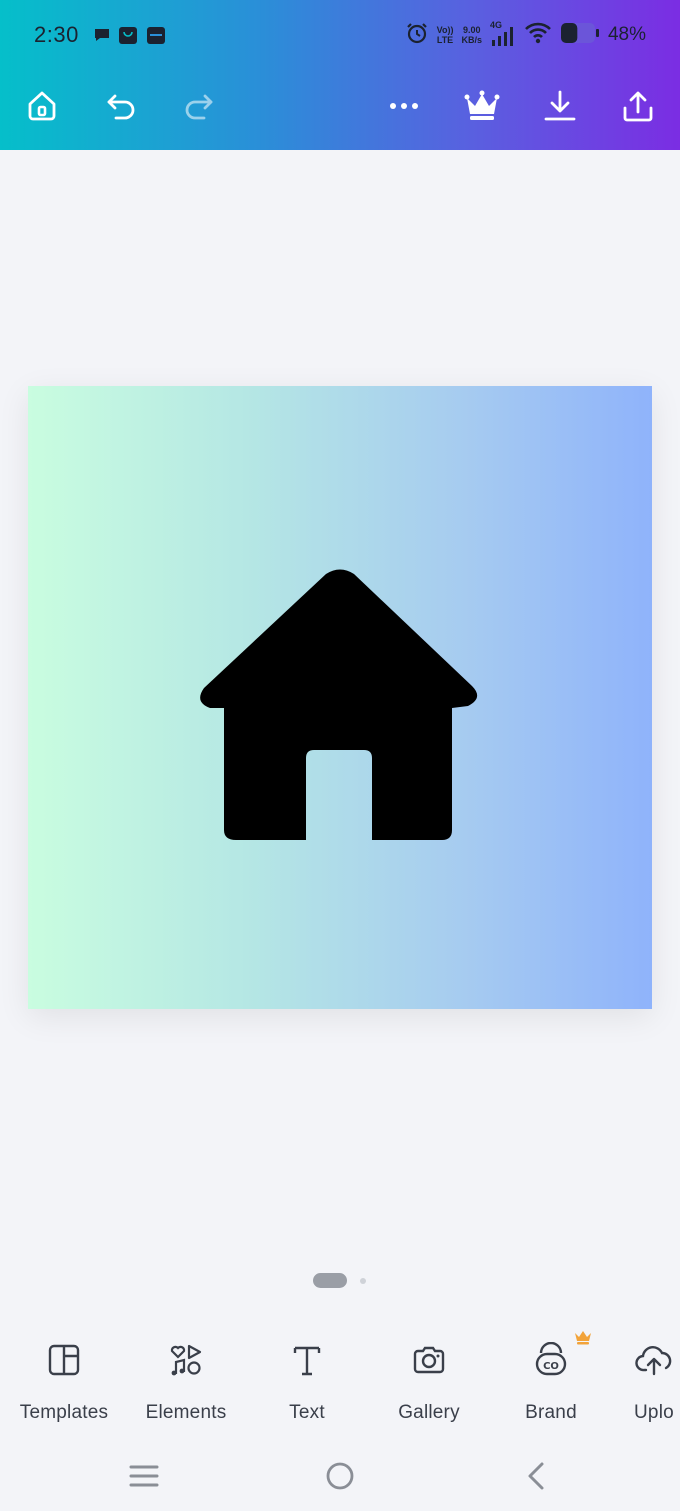 This screenshot has width=680, height=1511. Describe the element at coordinates (307, 1360) in the screenshot. I see `text-icon` at that location.